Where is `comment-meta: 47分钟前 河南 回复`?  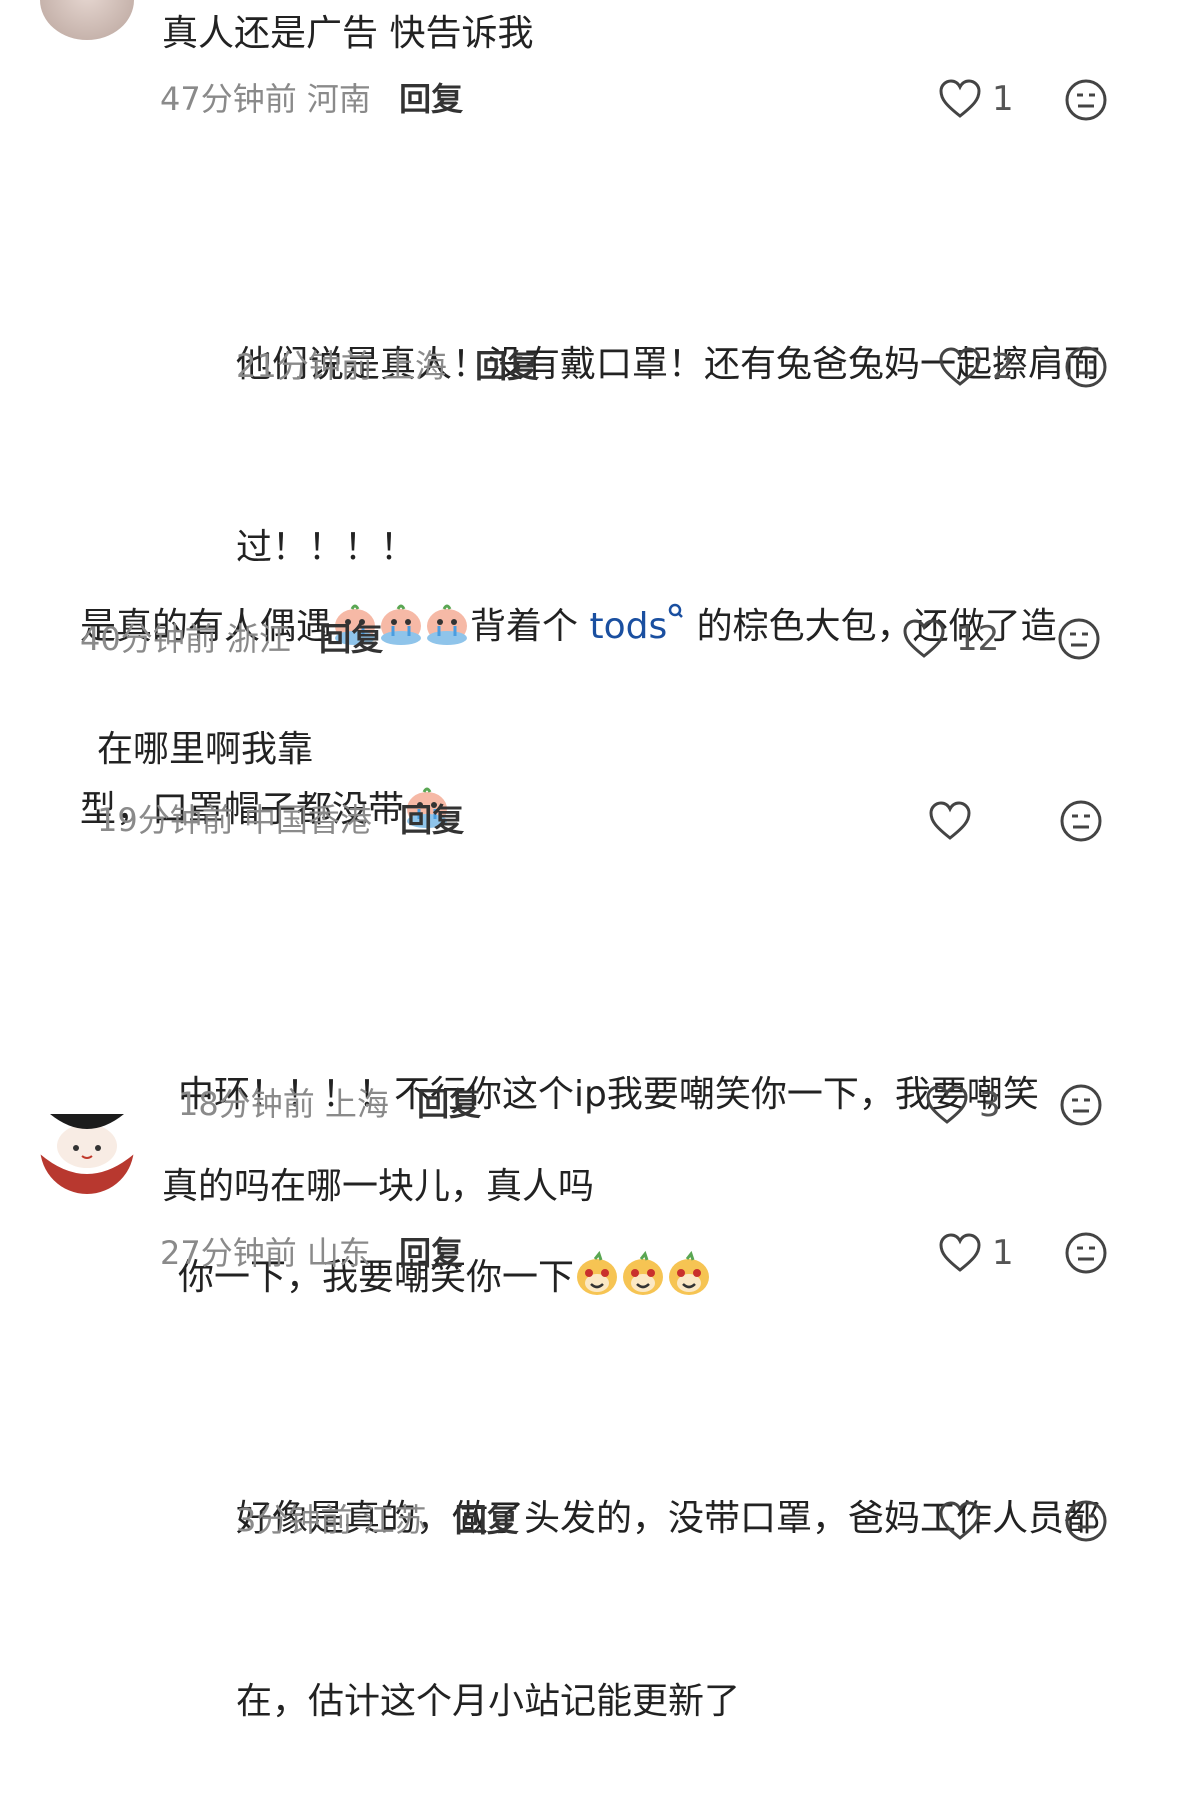 comment-meta: 47分钟前 河南 回复 is located at coordinates (311, 99).